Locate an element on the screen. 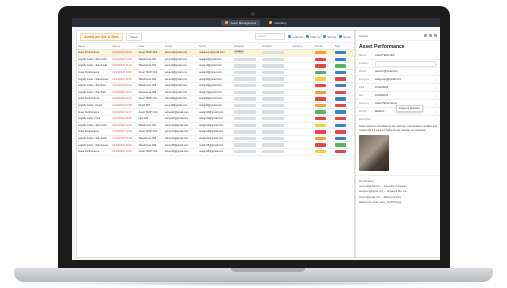 This screenshot has height=288, width=507. group-icon is located at coordinates (341, 36).